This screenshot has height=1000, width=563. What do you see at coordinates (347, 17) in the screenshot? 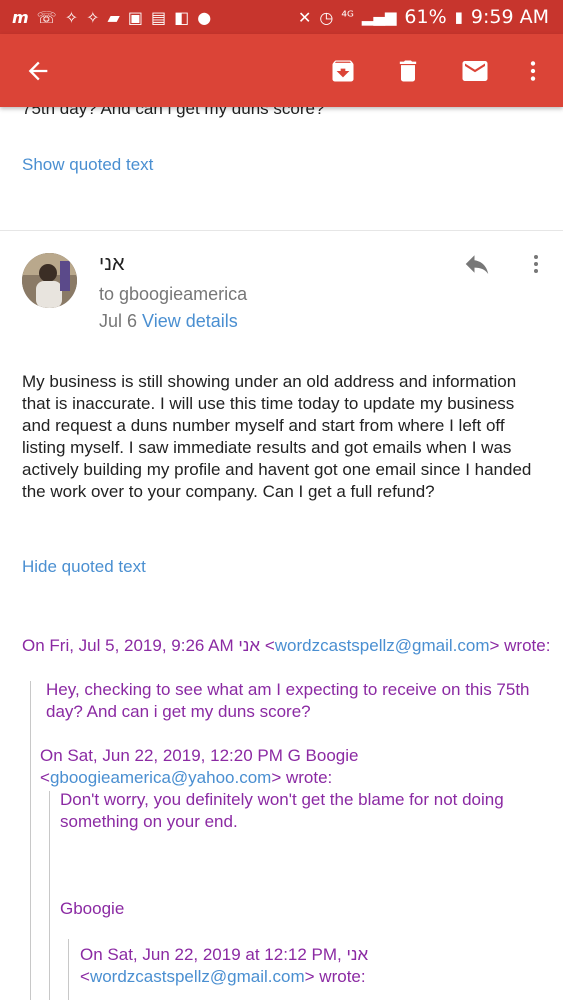
I see `wifi-icon: ⁴ᴳ` at bounding box center [347, 17].